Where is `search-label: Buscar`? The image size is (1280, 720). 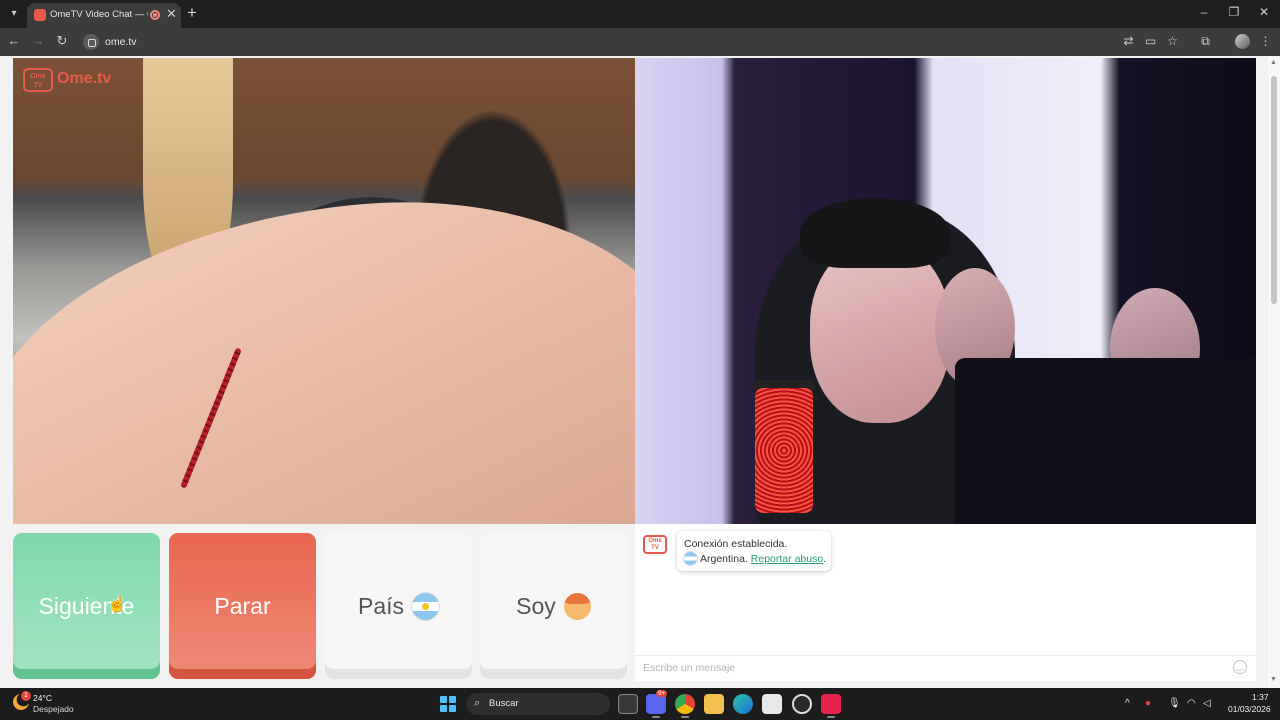
search-label: Buscar is located at coordinates (504, 703).